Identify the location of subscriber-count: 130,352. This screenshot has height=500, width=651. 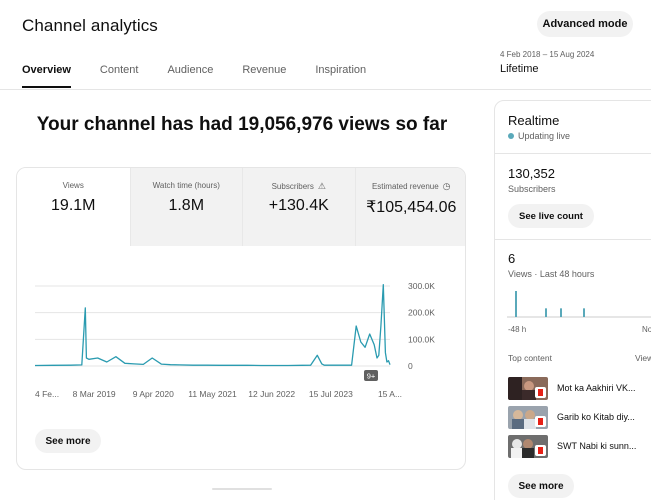
(531, 173).